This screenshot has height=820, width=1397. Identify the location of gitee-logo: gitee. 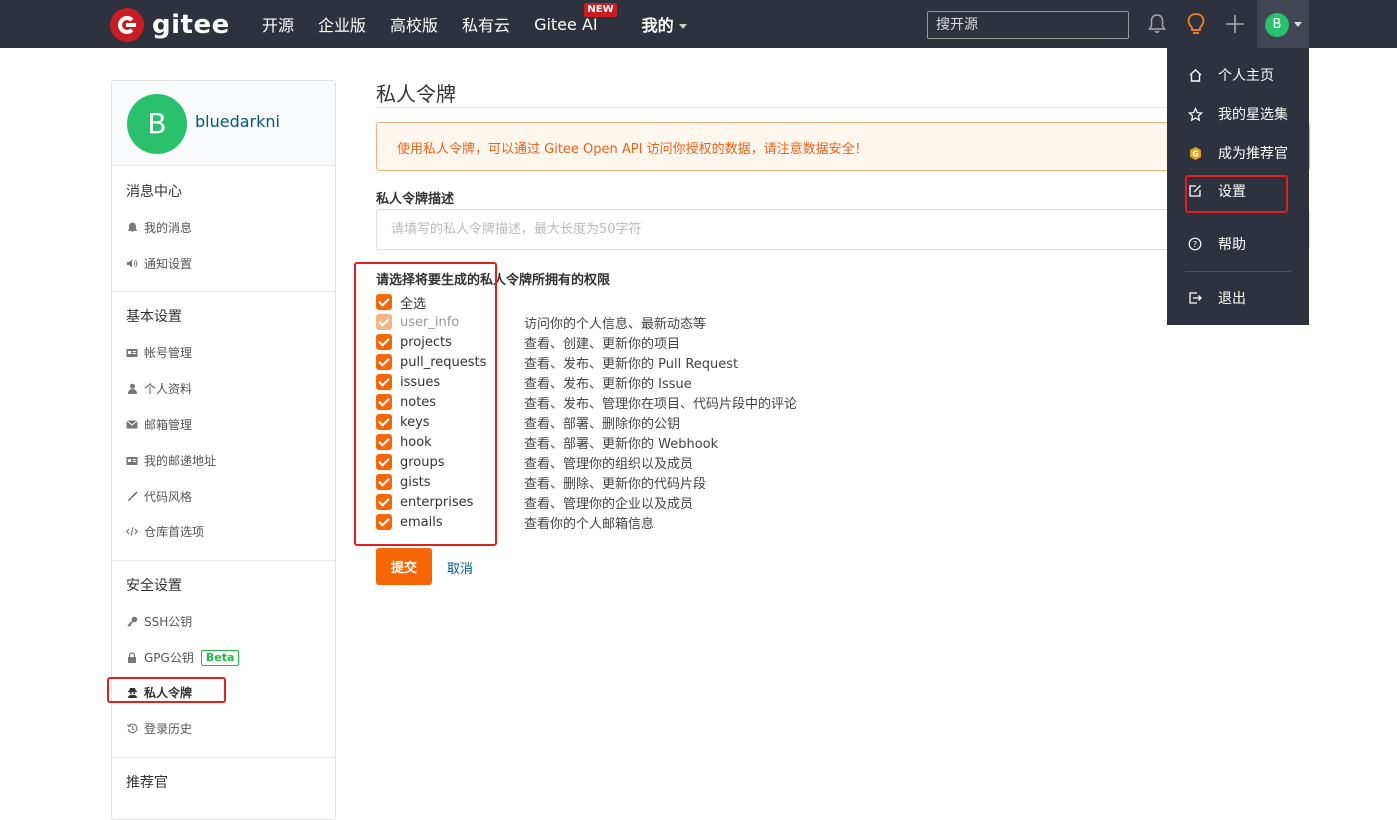
(170, 25).